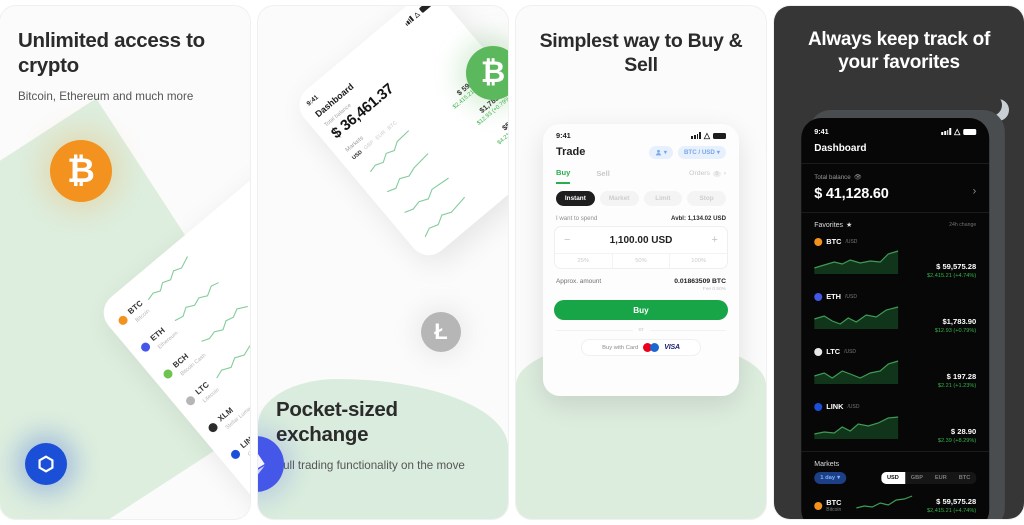 The image size is (1024, 525). Describe the element at coordinates (892, 478) in the screenshot. I see `currency-tab-usd: USD` at that location.